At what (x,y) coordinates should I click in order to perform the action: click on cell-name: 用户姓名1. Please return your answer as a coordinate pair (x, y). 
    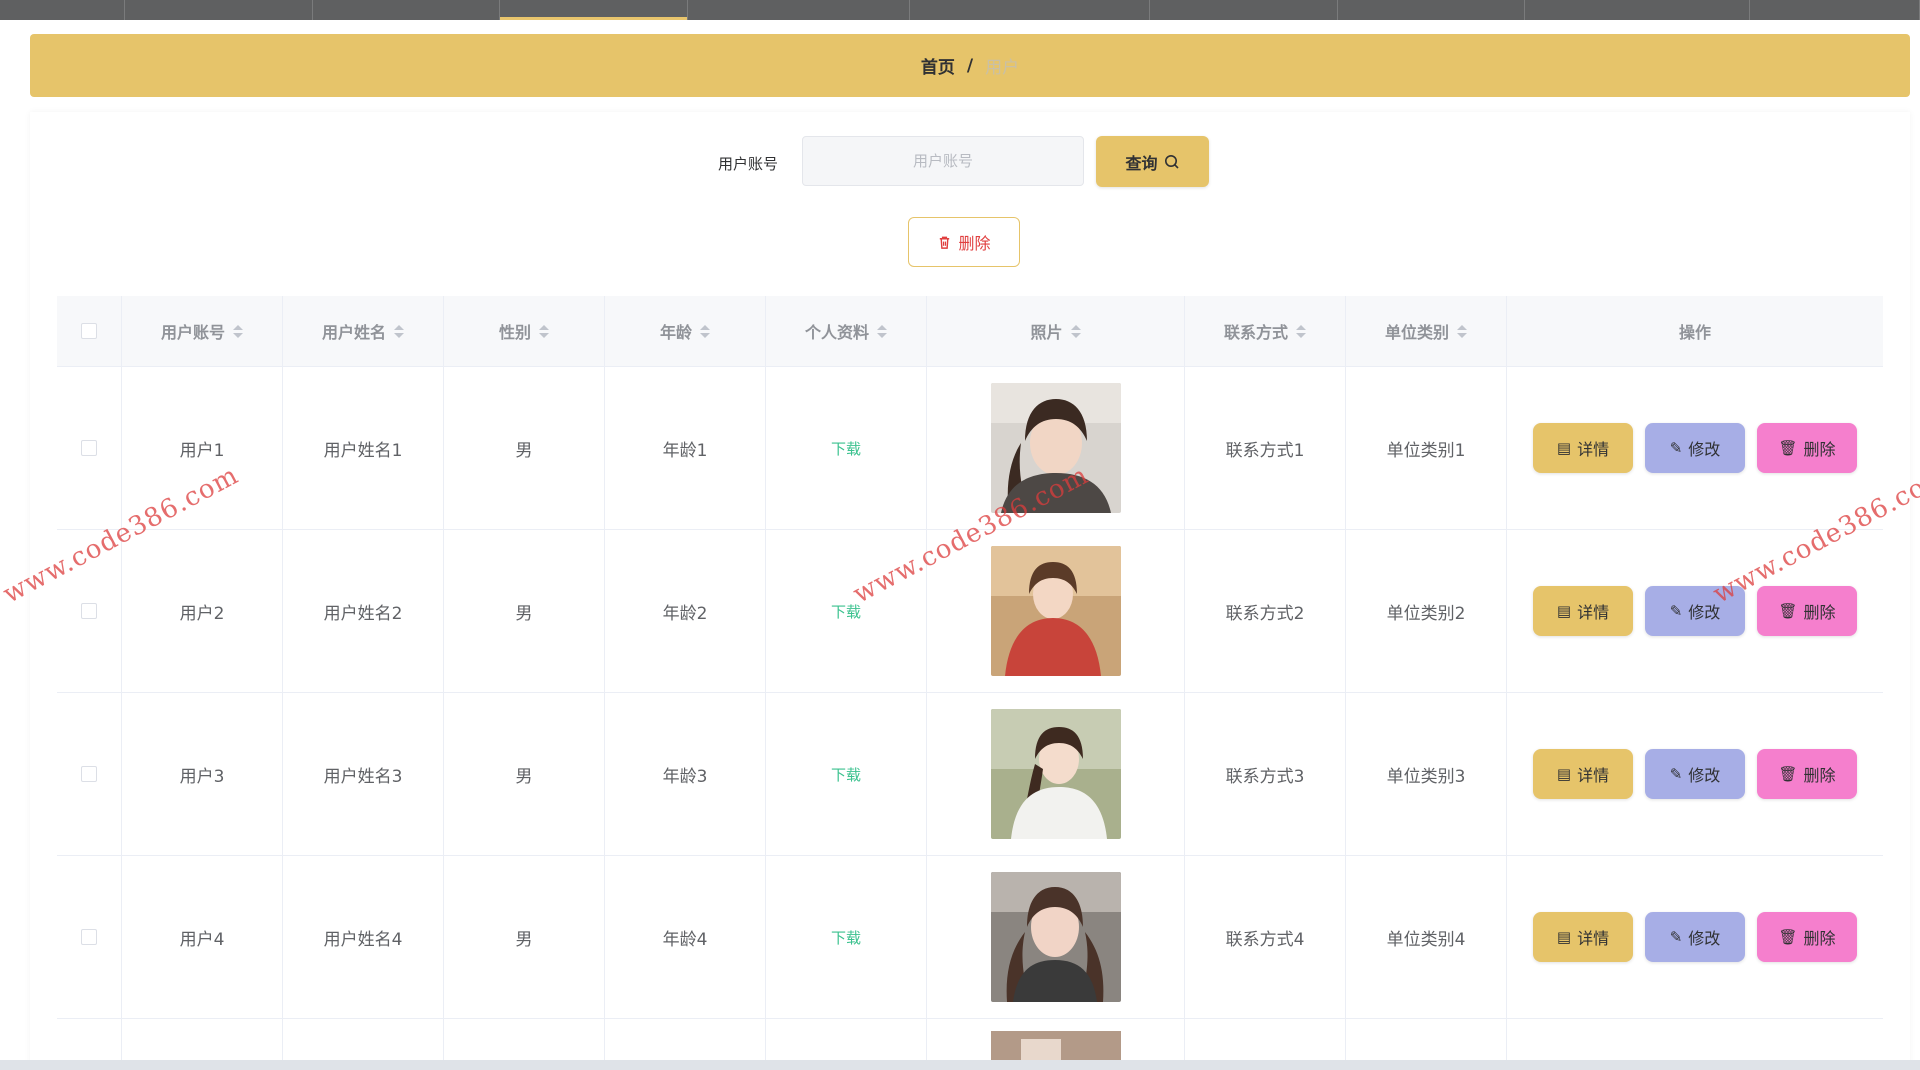
    Looking at the image, I should click on (363, 448).